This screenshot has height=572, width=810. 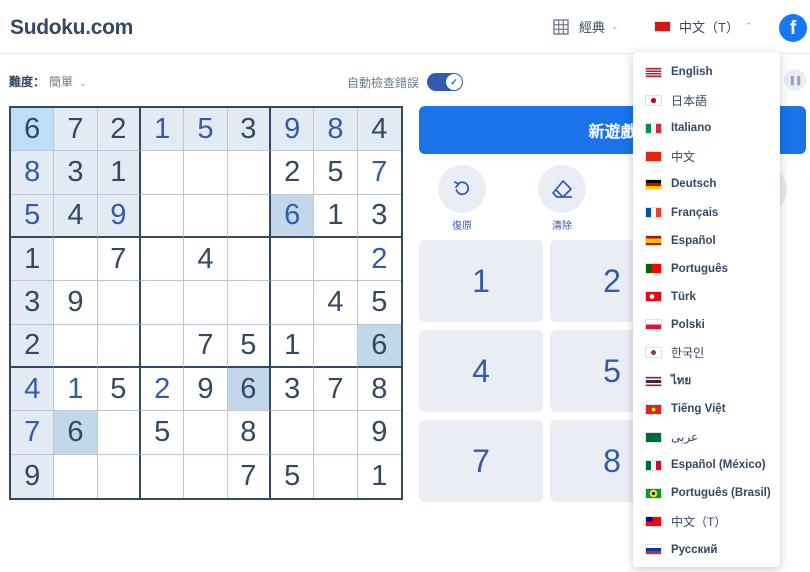 What do you see at coordinates (481, 281) in the screenshot?
I see `number-button-1: 1` at bounding box center [481, 281].